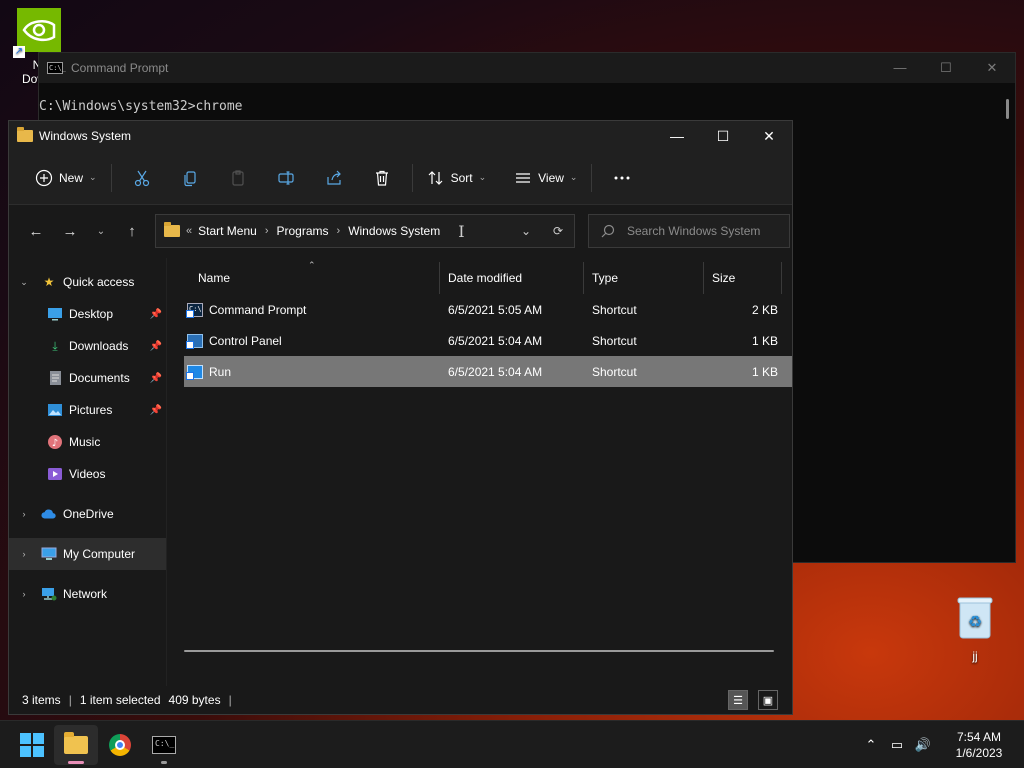 The image size is (1024, 768). I want to click on file-row-run: Run 6/5/2021 5:04 AM Shortcut 1 KB, so click(488, 371).